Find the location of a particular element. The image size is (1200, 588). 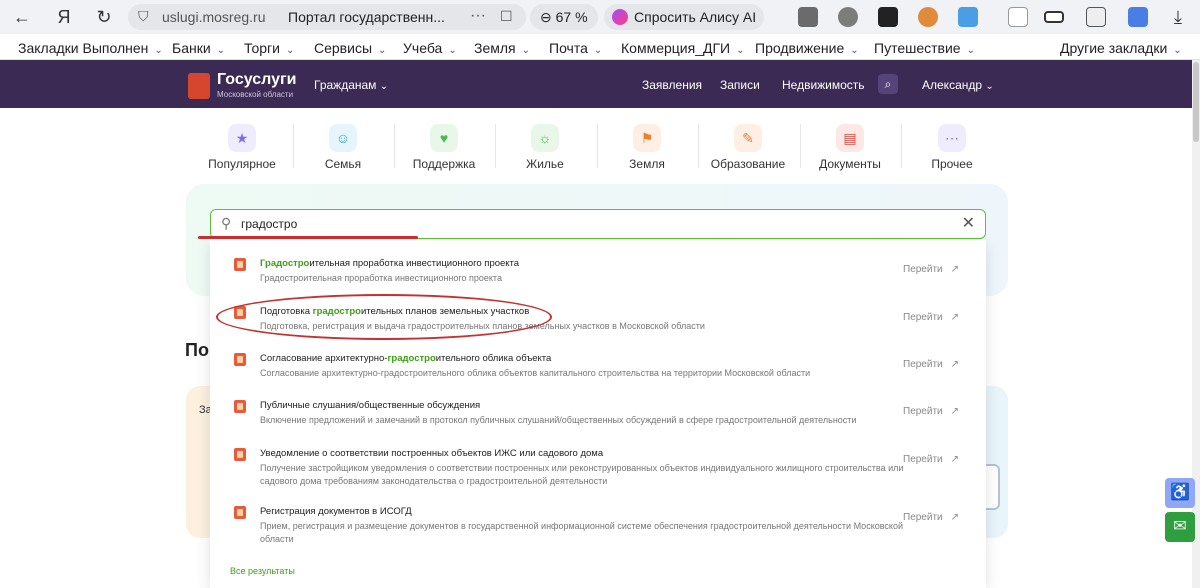

accessibility-icon: ♿ is located at coordinates (1180, 493).